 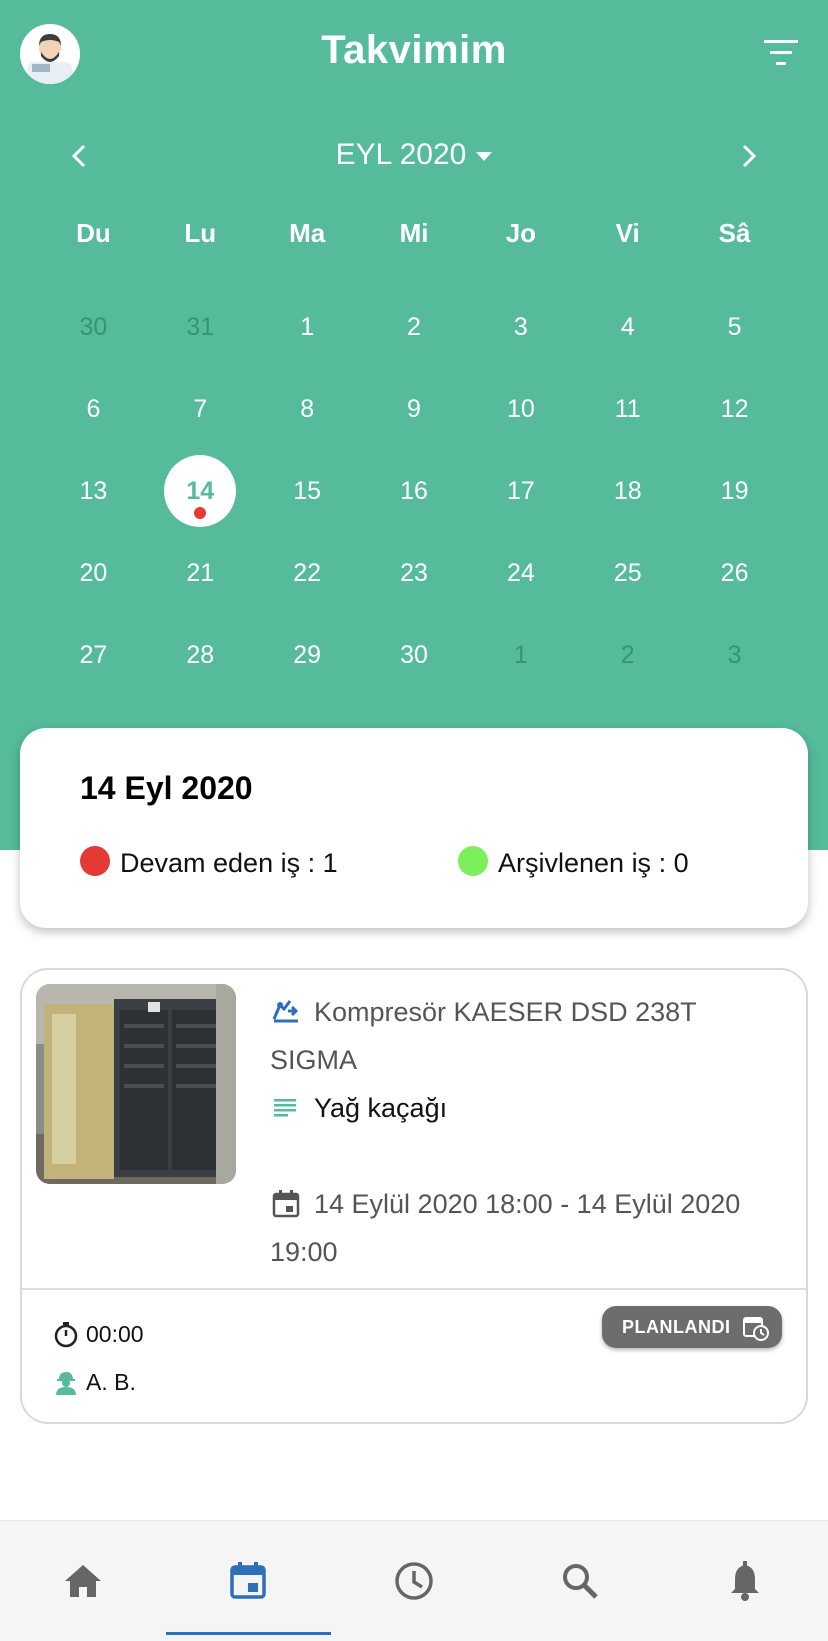 I want to click on filter-button, so click(x=782, y=54).